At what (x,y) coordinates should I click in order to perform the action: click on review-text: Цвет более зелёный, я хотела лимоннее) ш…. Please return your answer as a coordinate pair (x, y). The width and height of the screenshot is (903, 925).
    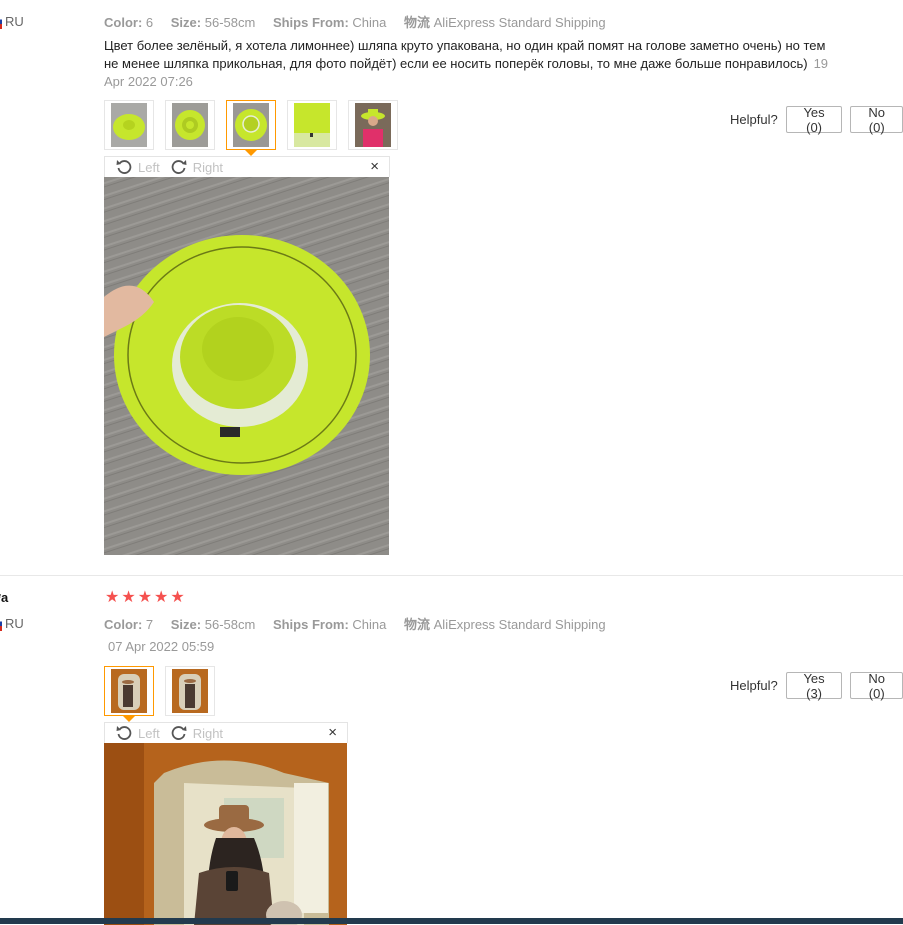
    Looking at the image, I should click on (469, 64).